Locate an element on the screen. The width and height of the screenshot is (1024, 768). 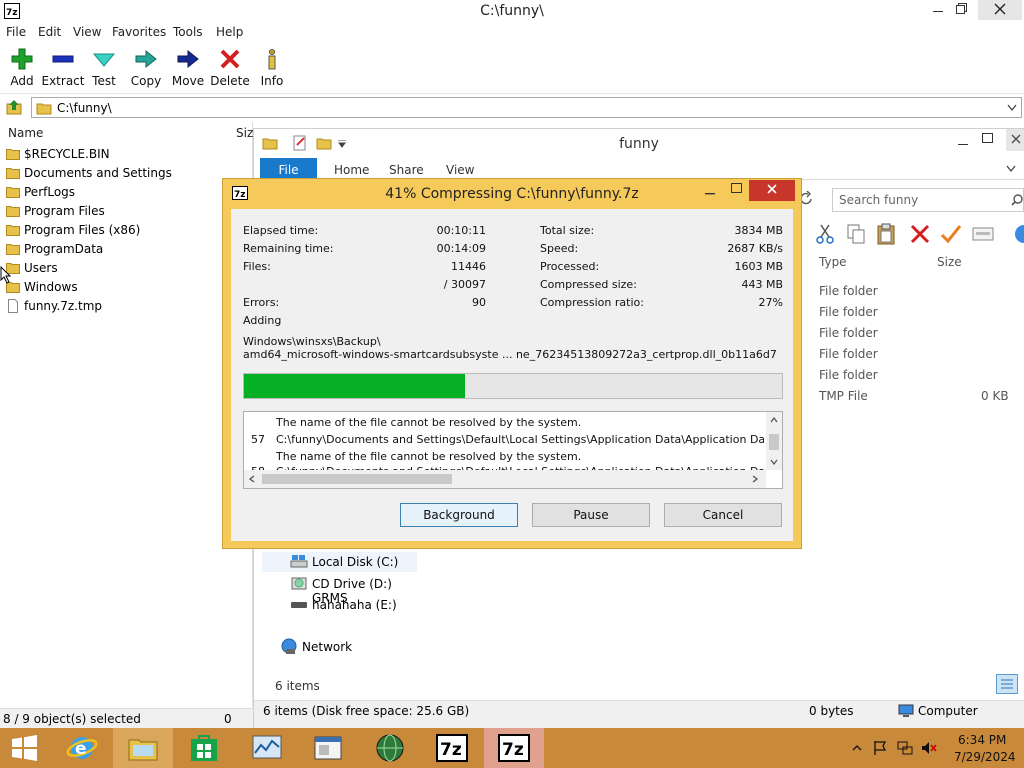
pause-button: Pause is located at coordinates (591, 515).